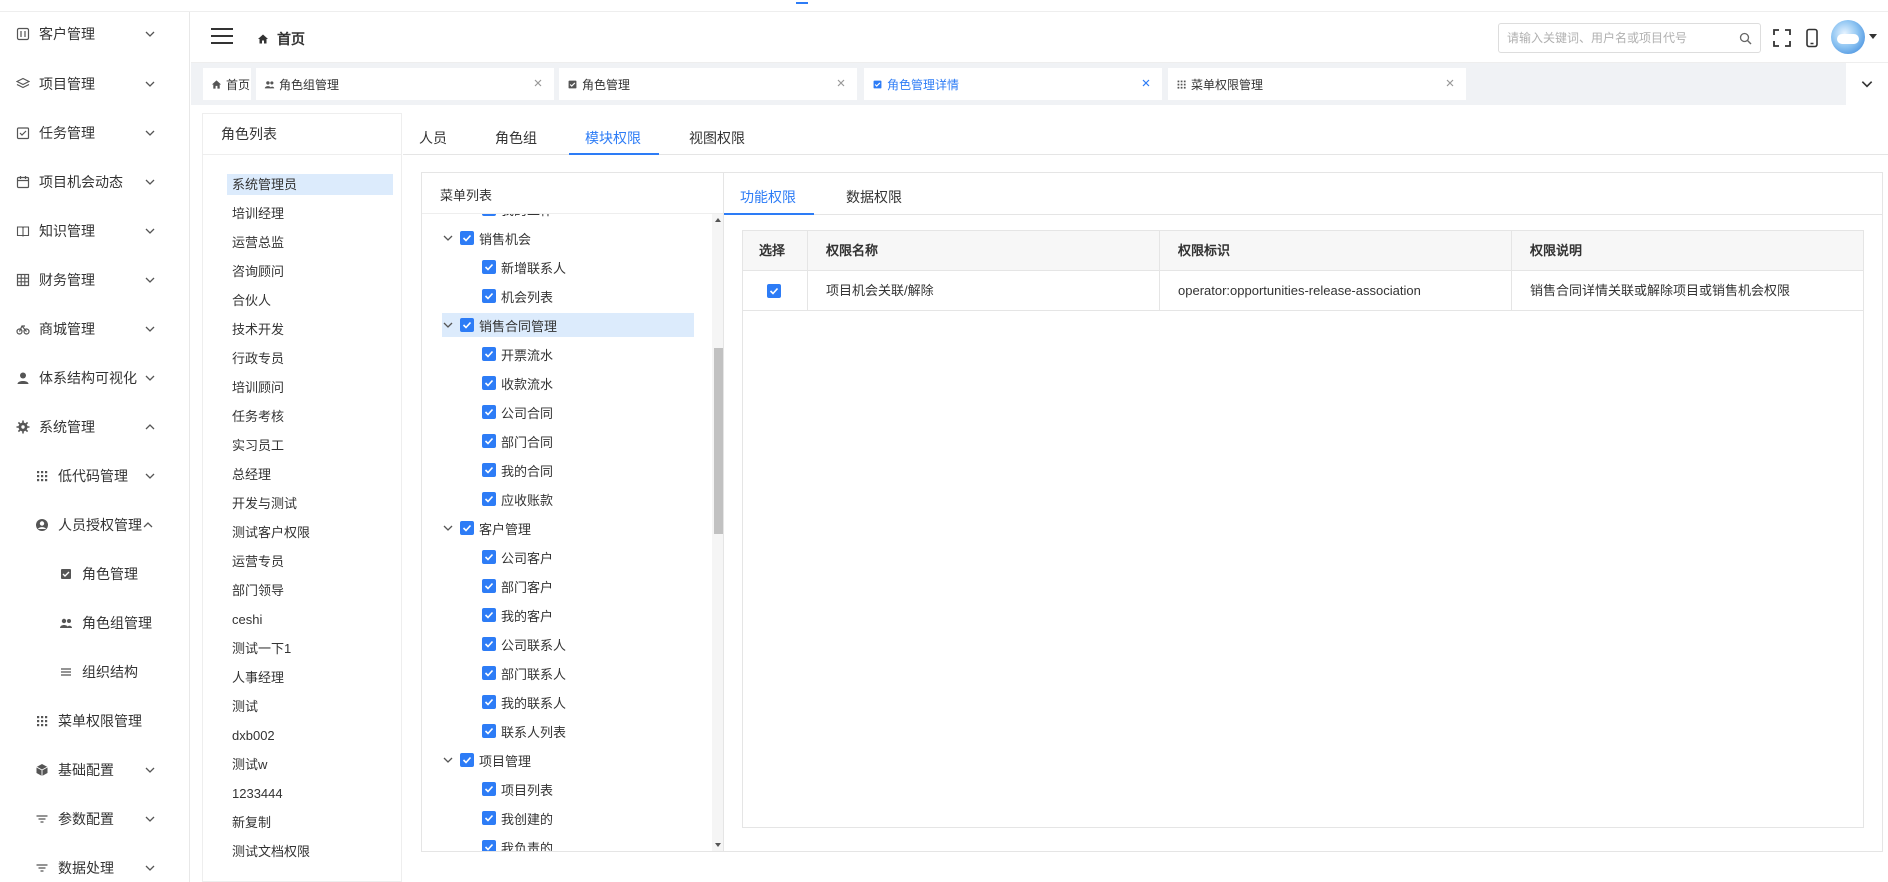 The height and width of the screenshot is (882, 1888). Describe the element at coordinates (517, 586) in the screenshot. I see `tree-item: 部门客户` at that location.